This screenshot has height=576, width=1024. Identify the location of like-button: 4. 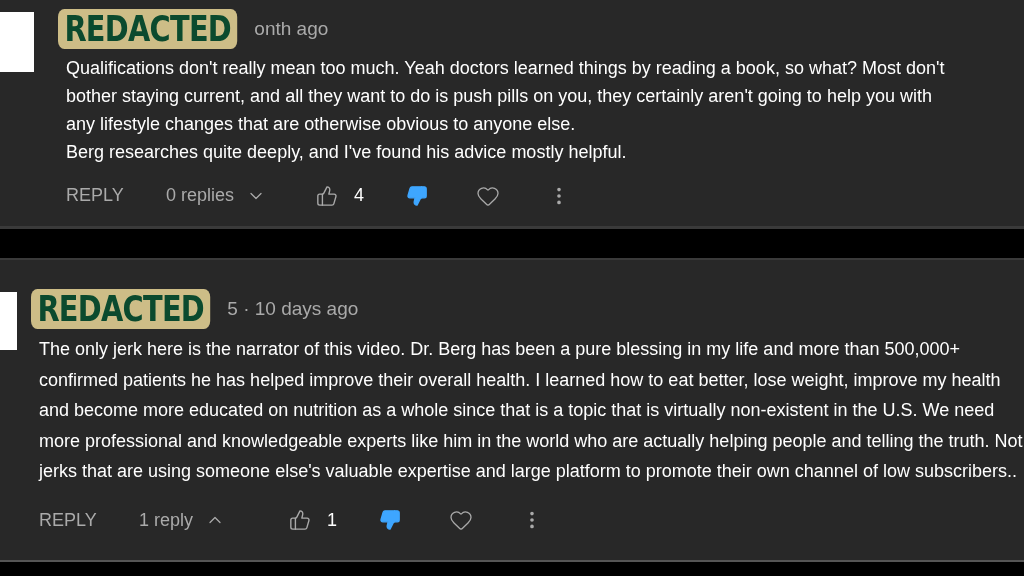
(361, 195).